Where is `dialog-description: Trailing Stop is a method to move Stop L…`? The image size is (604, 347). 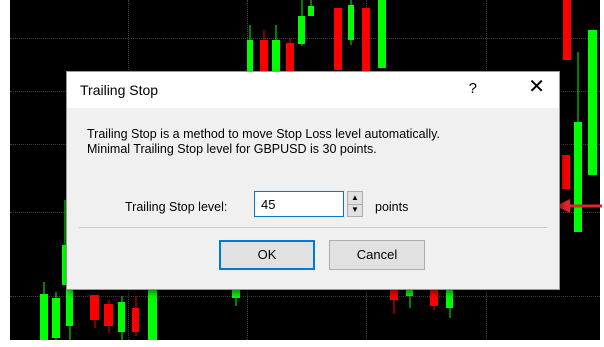 dialog-description: Trailing Stop is a method to move Stop L… is located at coordinates (317, 142).